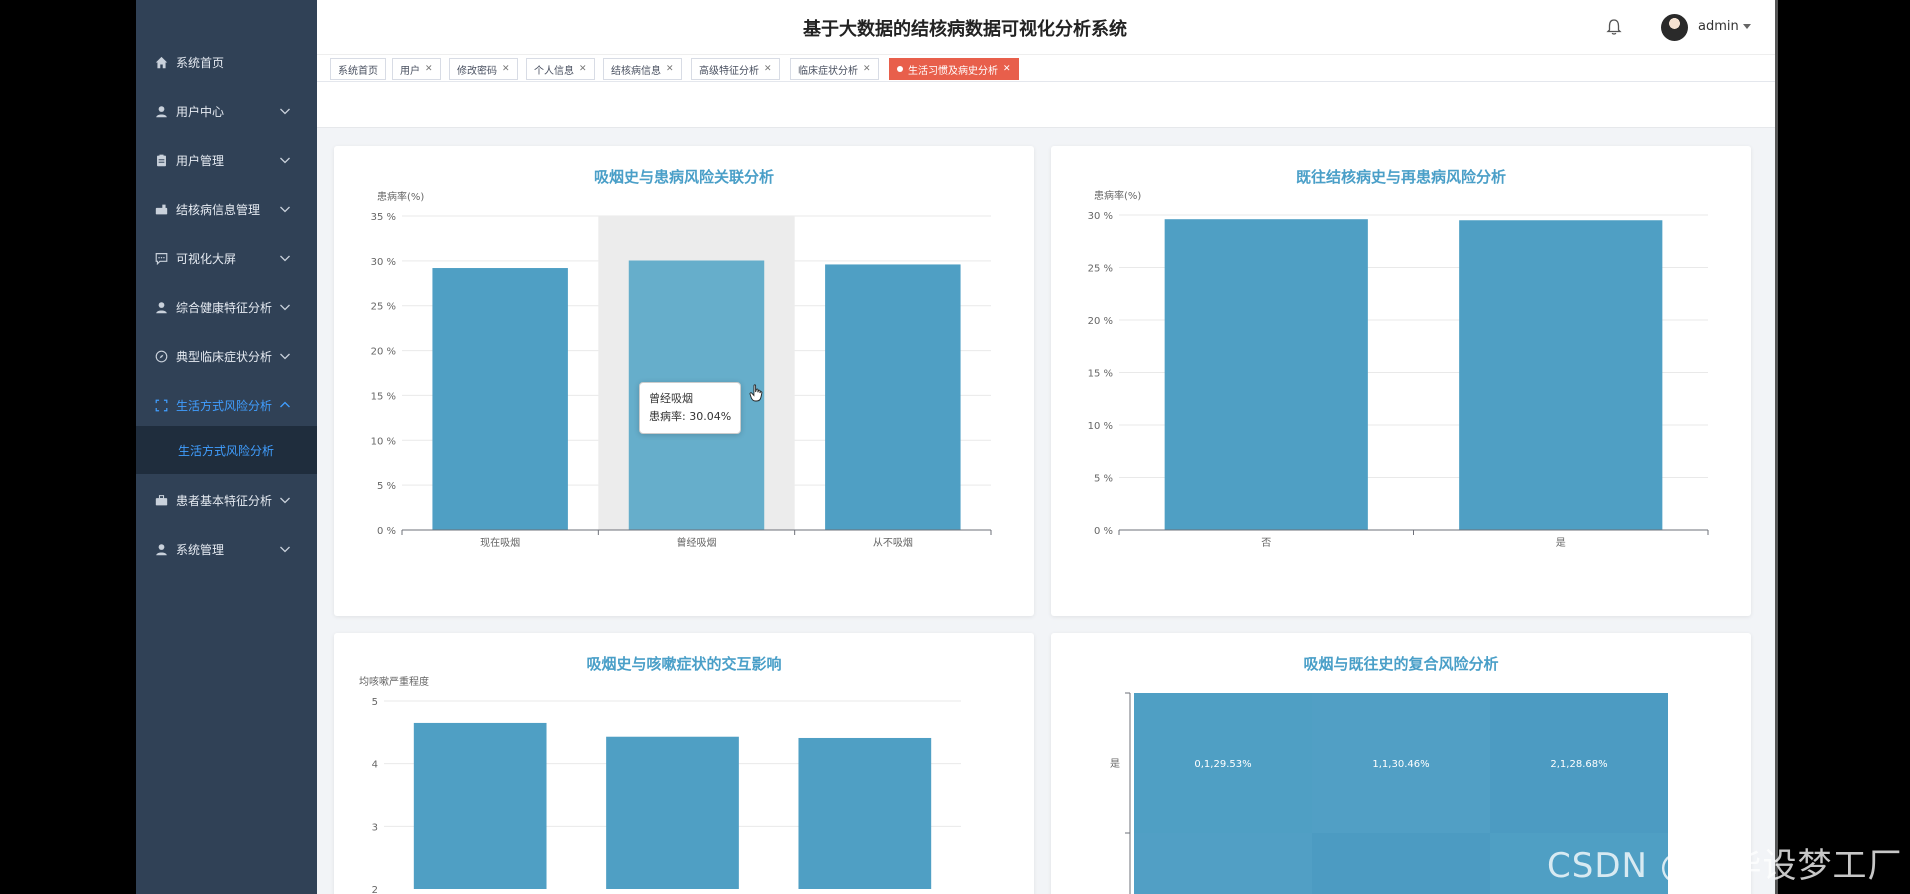  What do you see at coordinates (671, 398) in the screenshot?
I see `tooltip-title: 曾经吸烟` at bounding box center [671, 398].